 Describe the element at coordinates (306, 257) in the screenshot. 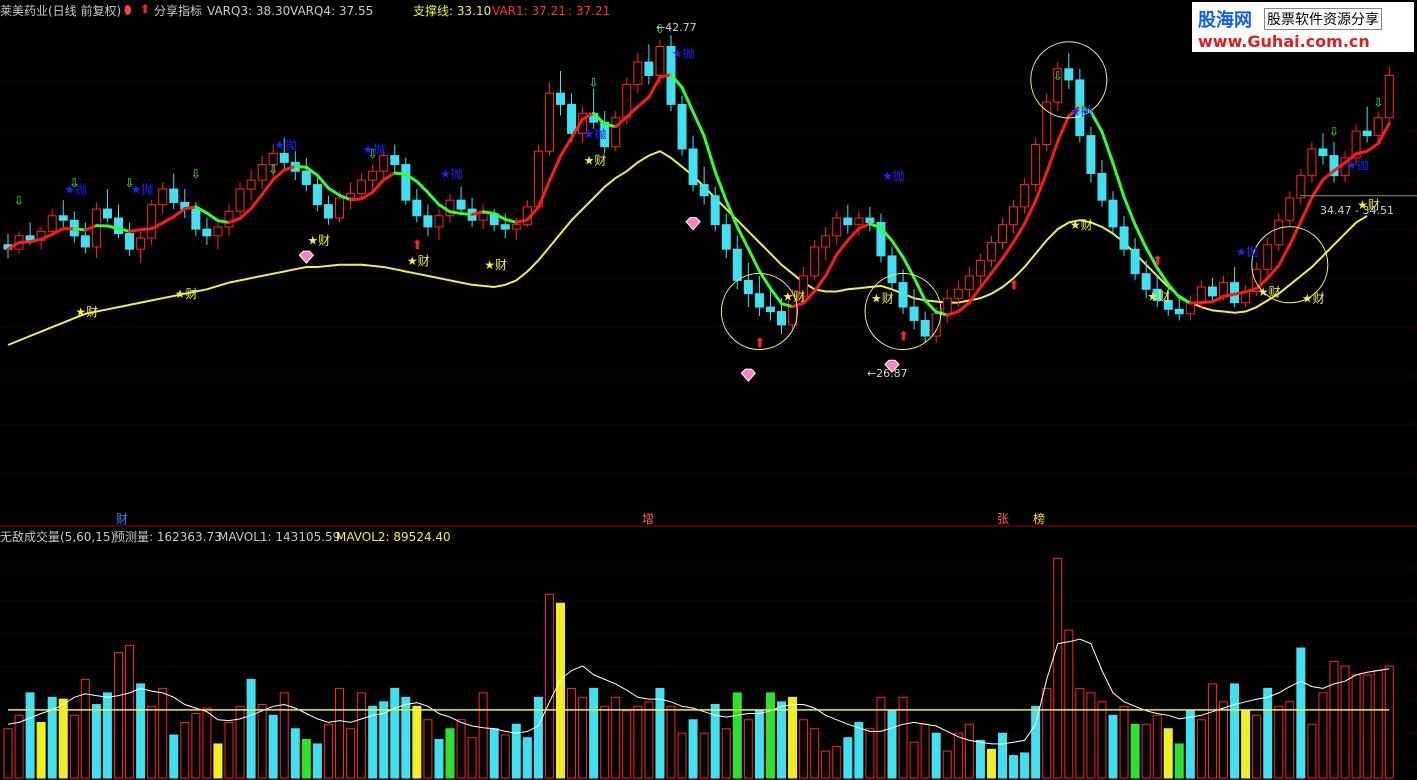

I see `diamond-icon` at that location.